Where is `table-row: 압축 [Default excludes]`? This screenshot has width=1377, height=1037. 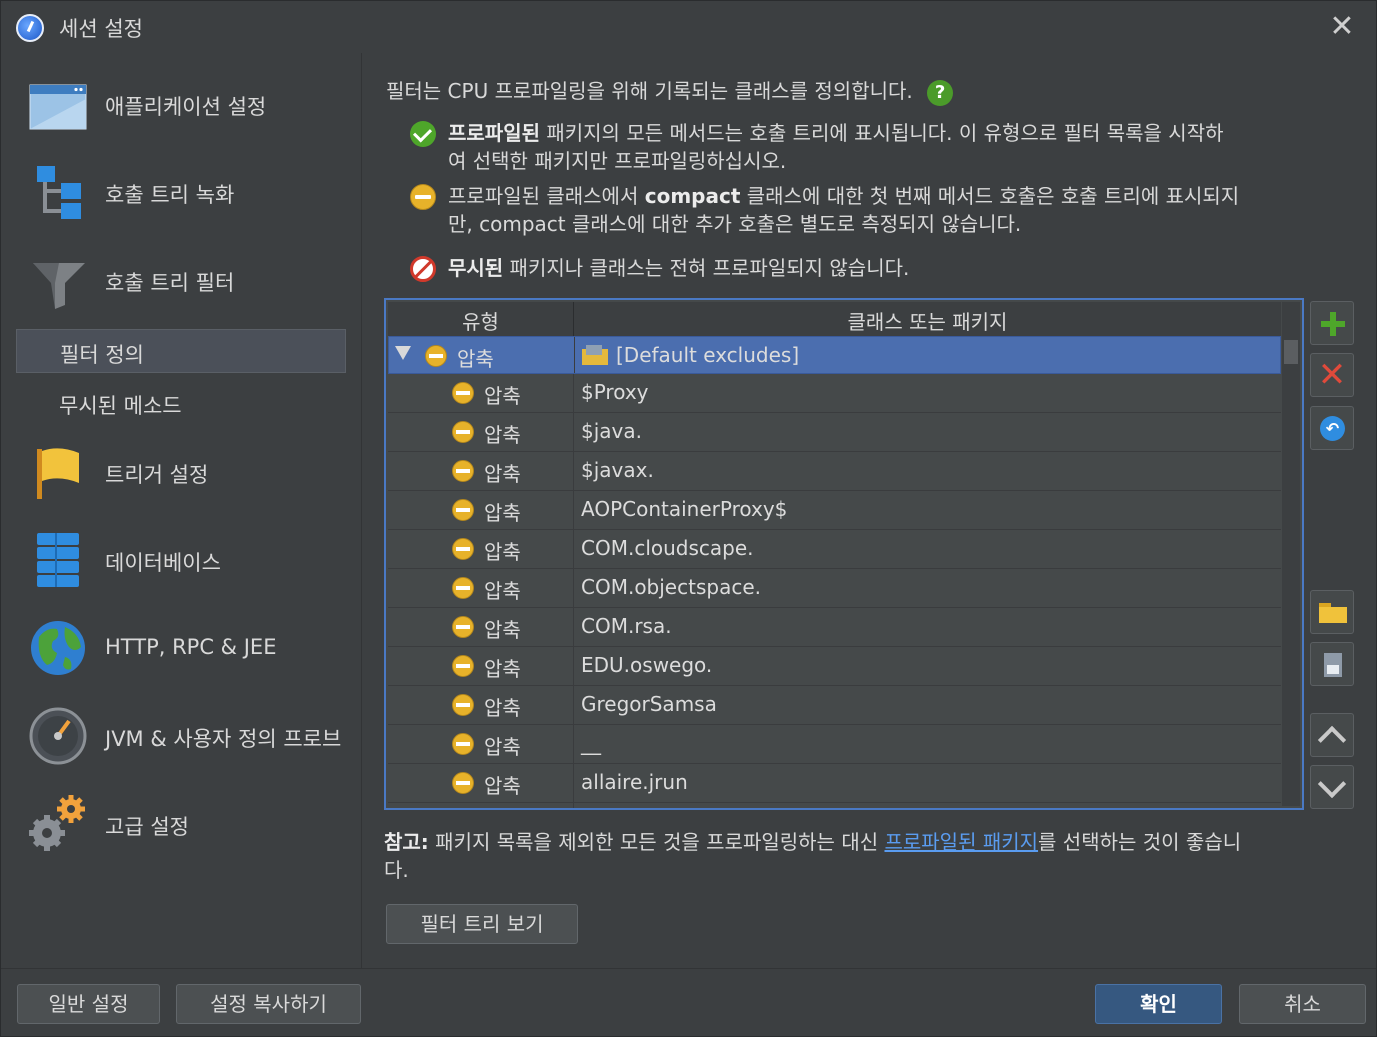
table-row: 압축 [Default excludes] is located at coordinates (834, 355).